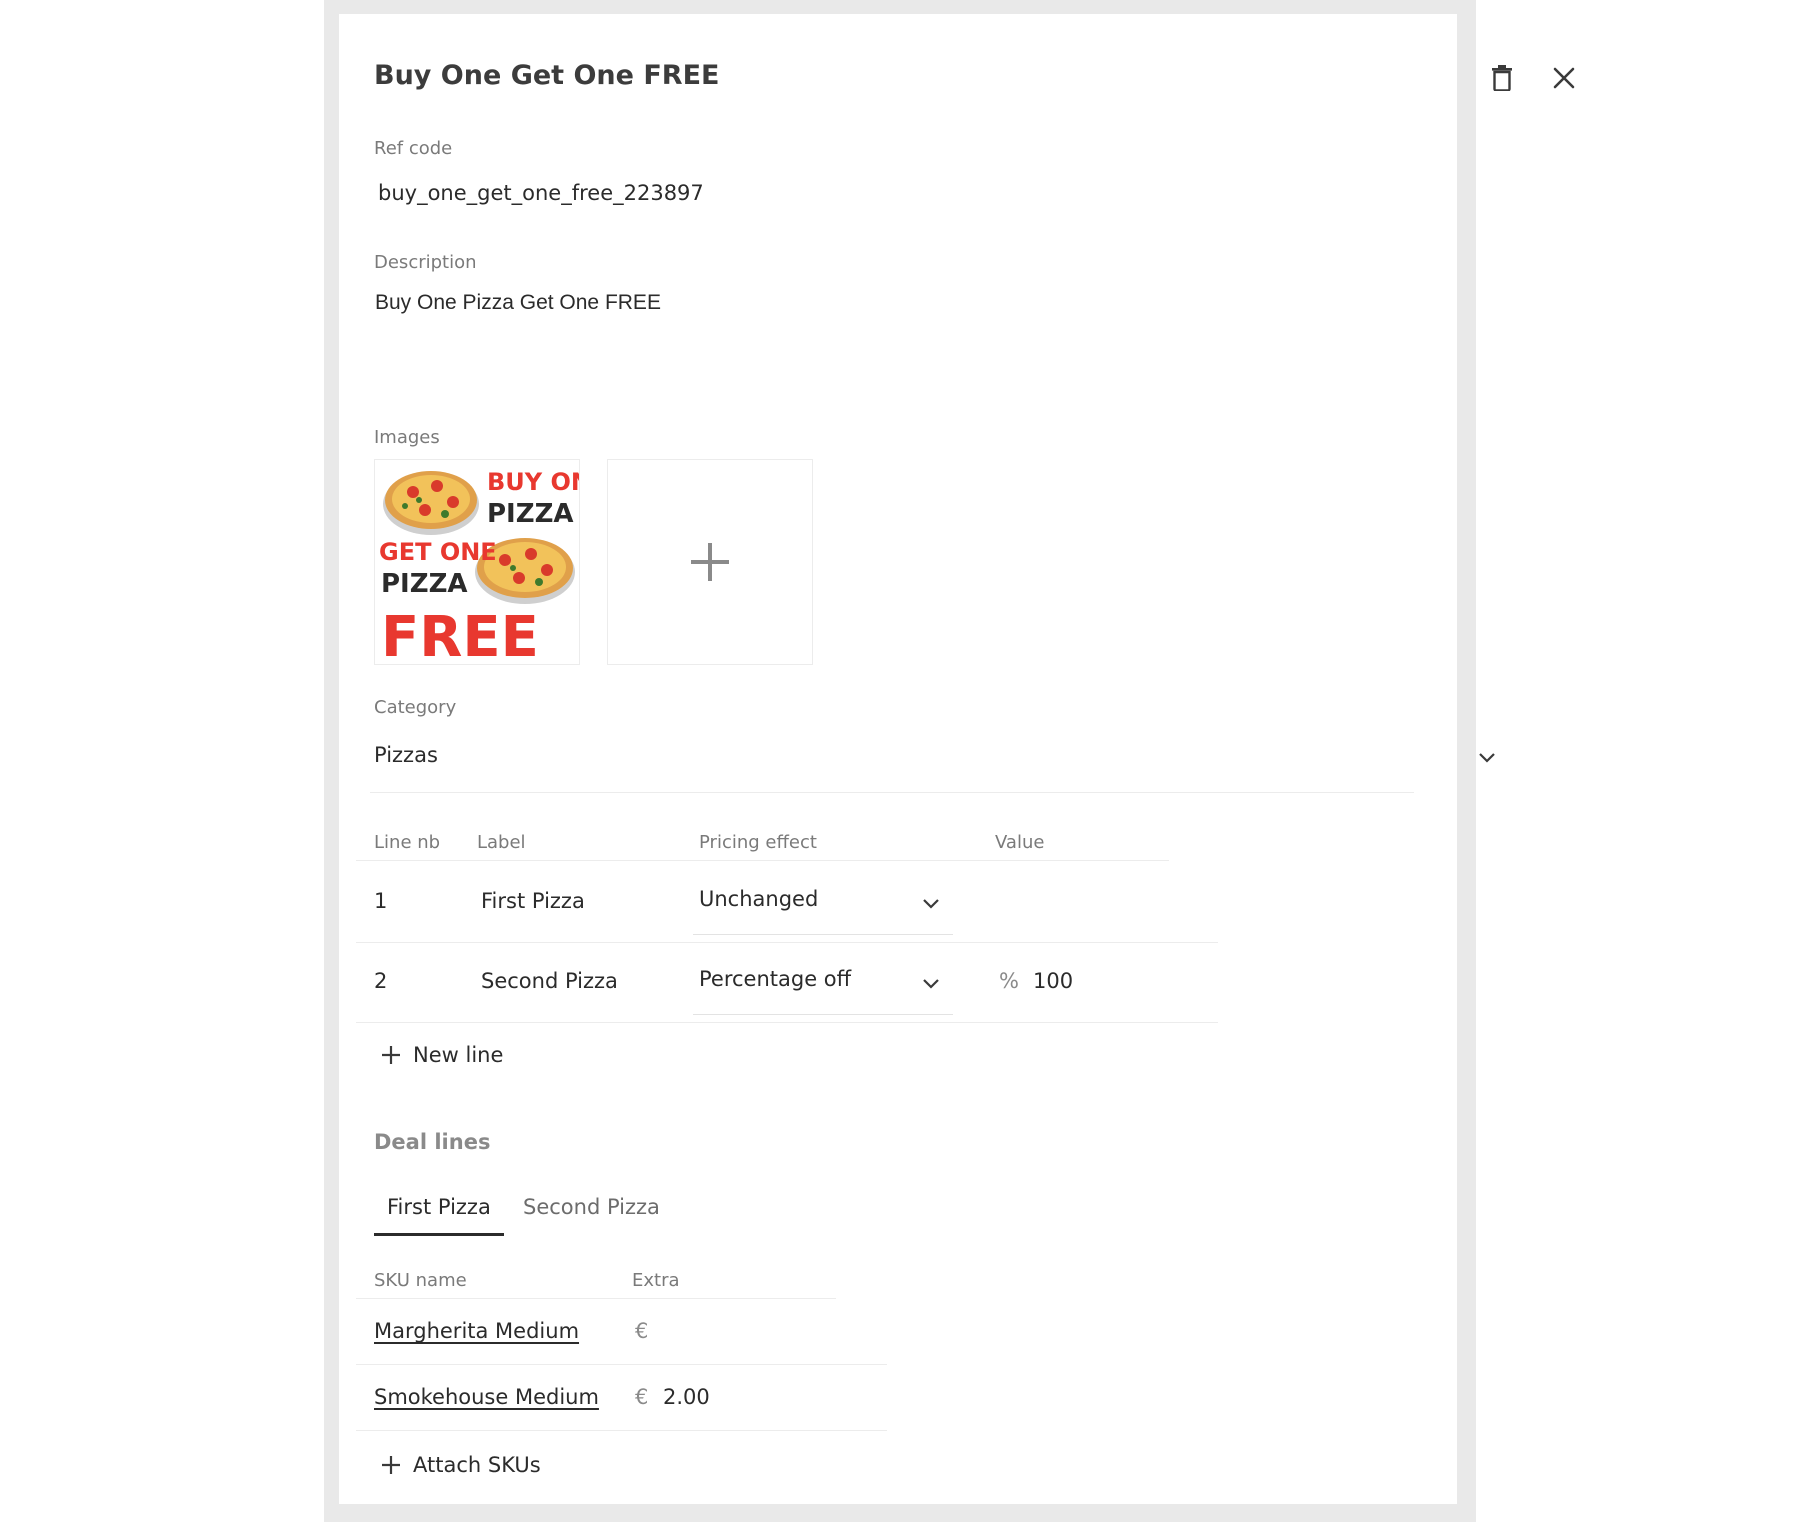  I want to click on col-header-line-nb: Line nb, so click(407, 842).